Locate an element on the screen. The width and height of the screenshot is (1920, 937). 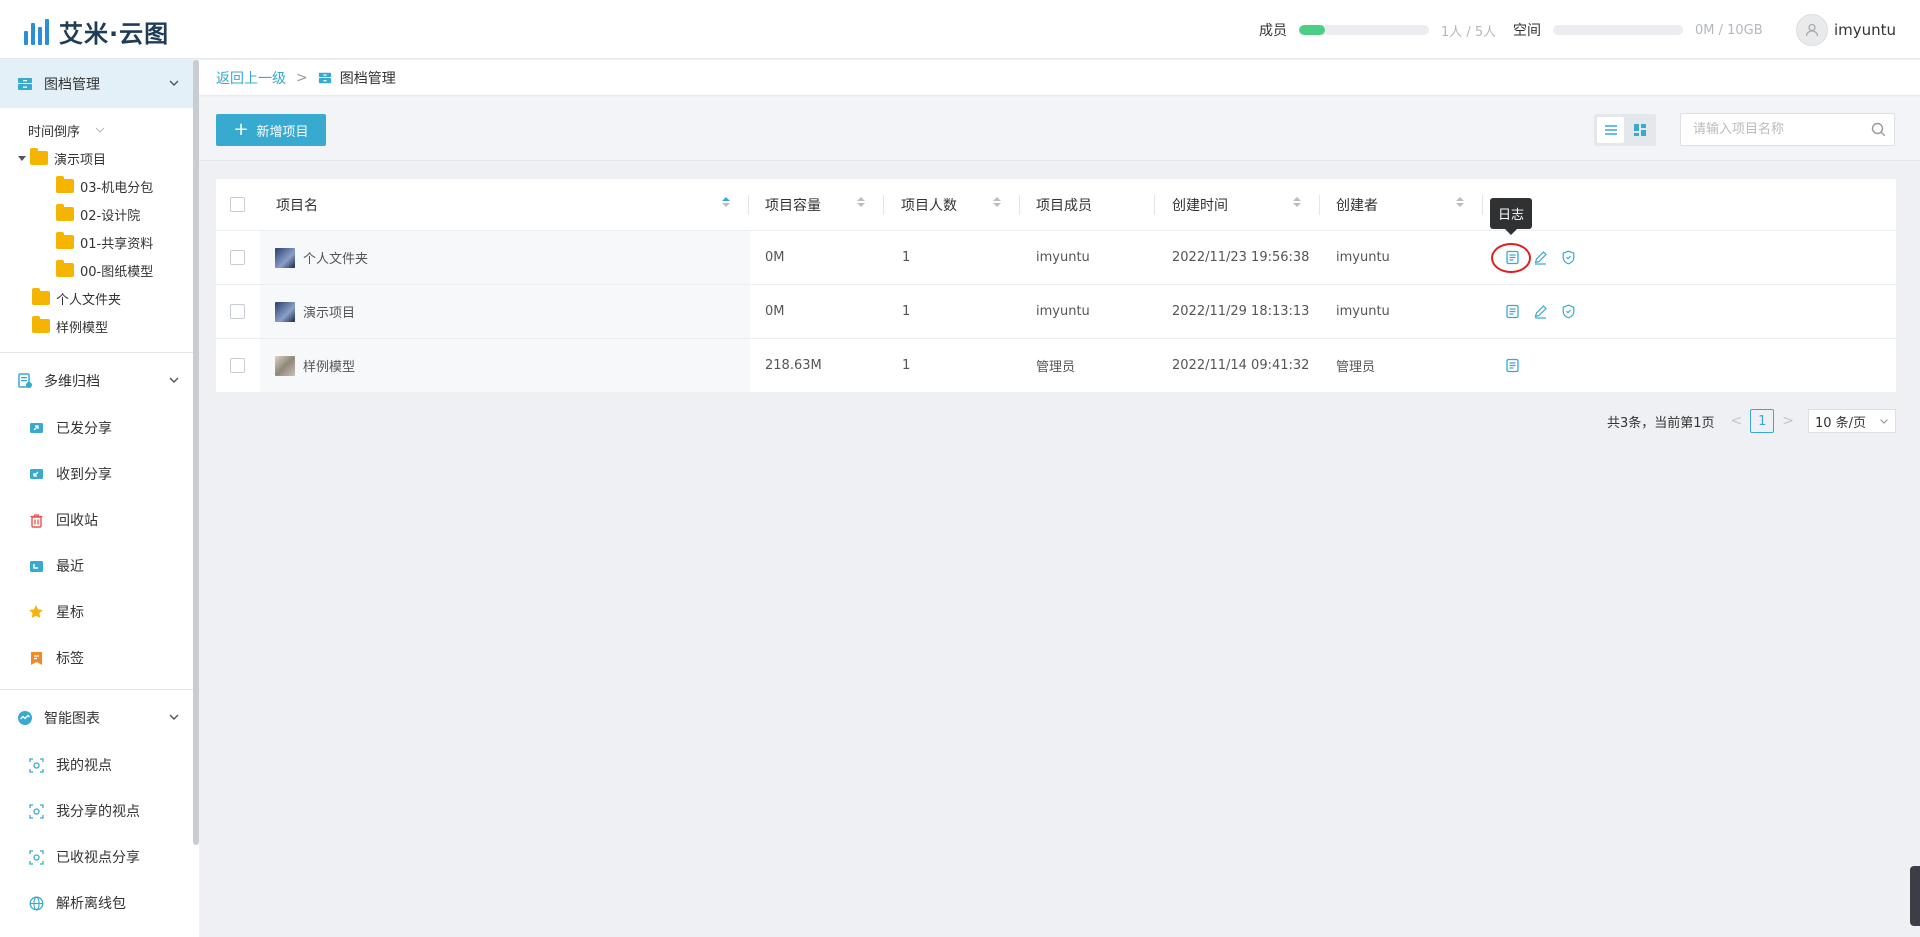
nav-list-charts: 我的视点 我分享的视点 已收视点分享 解析离线包 is located at coordinates (99, 834).